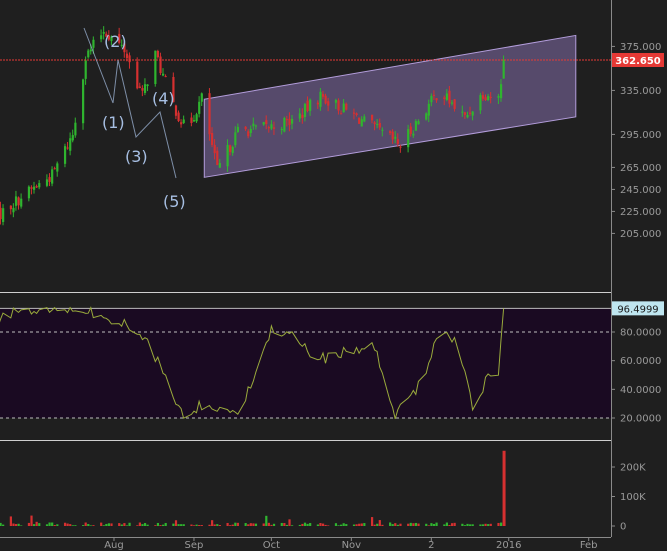 The height and width of the screenshot is (551, 667). I want to click on price-tick-label: 205.000, so click(640, 234).